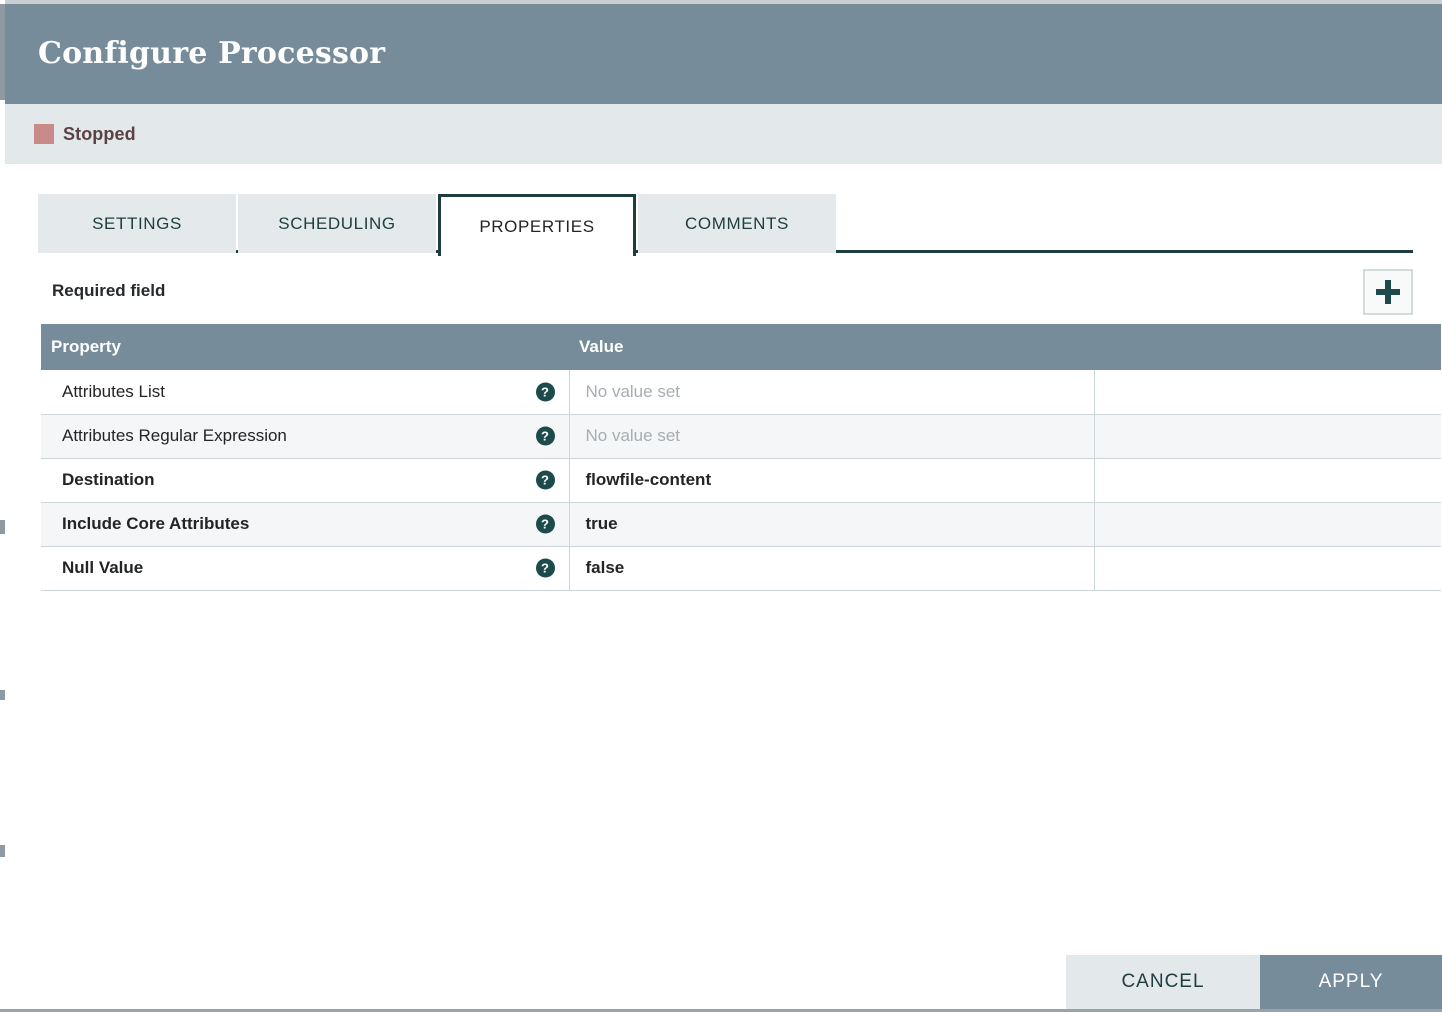  What do you see at coordinates (305, 524) in the screenshot?
I see `property-name-cell: Include Core Attributes ?` at bounding box center [305, 524].